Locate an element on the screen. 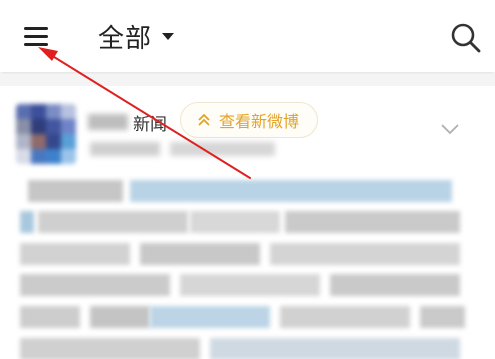  caret-down-icon is located at coordinates (168, 36).